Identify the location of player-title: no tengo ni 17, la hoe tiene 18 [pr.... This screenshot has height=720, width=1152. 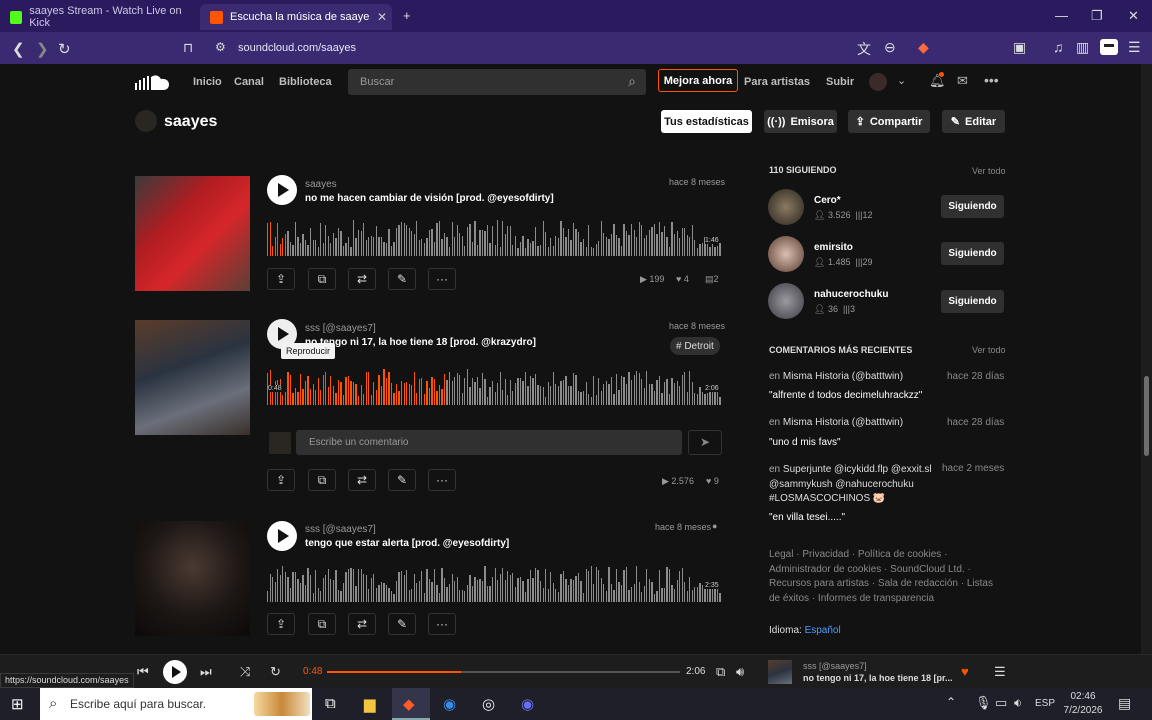
(878, 678).